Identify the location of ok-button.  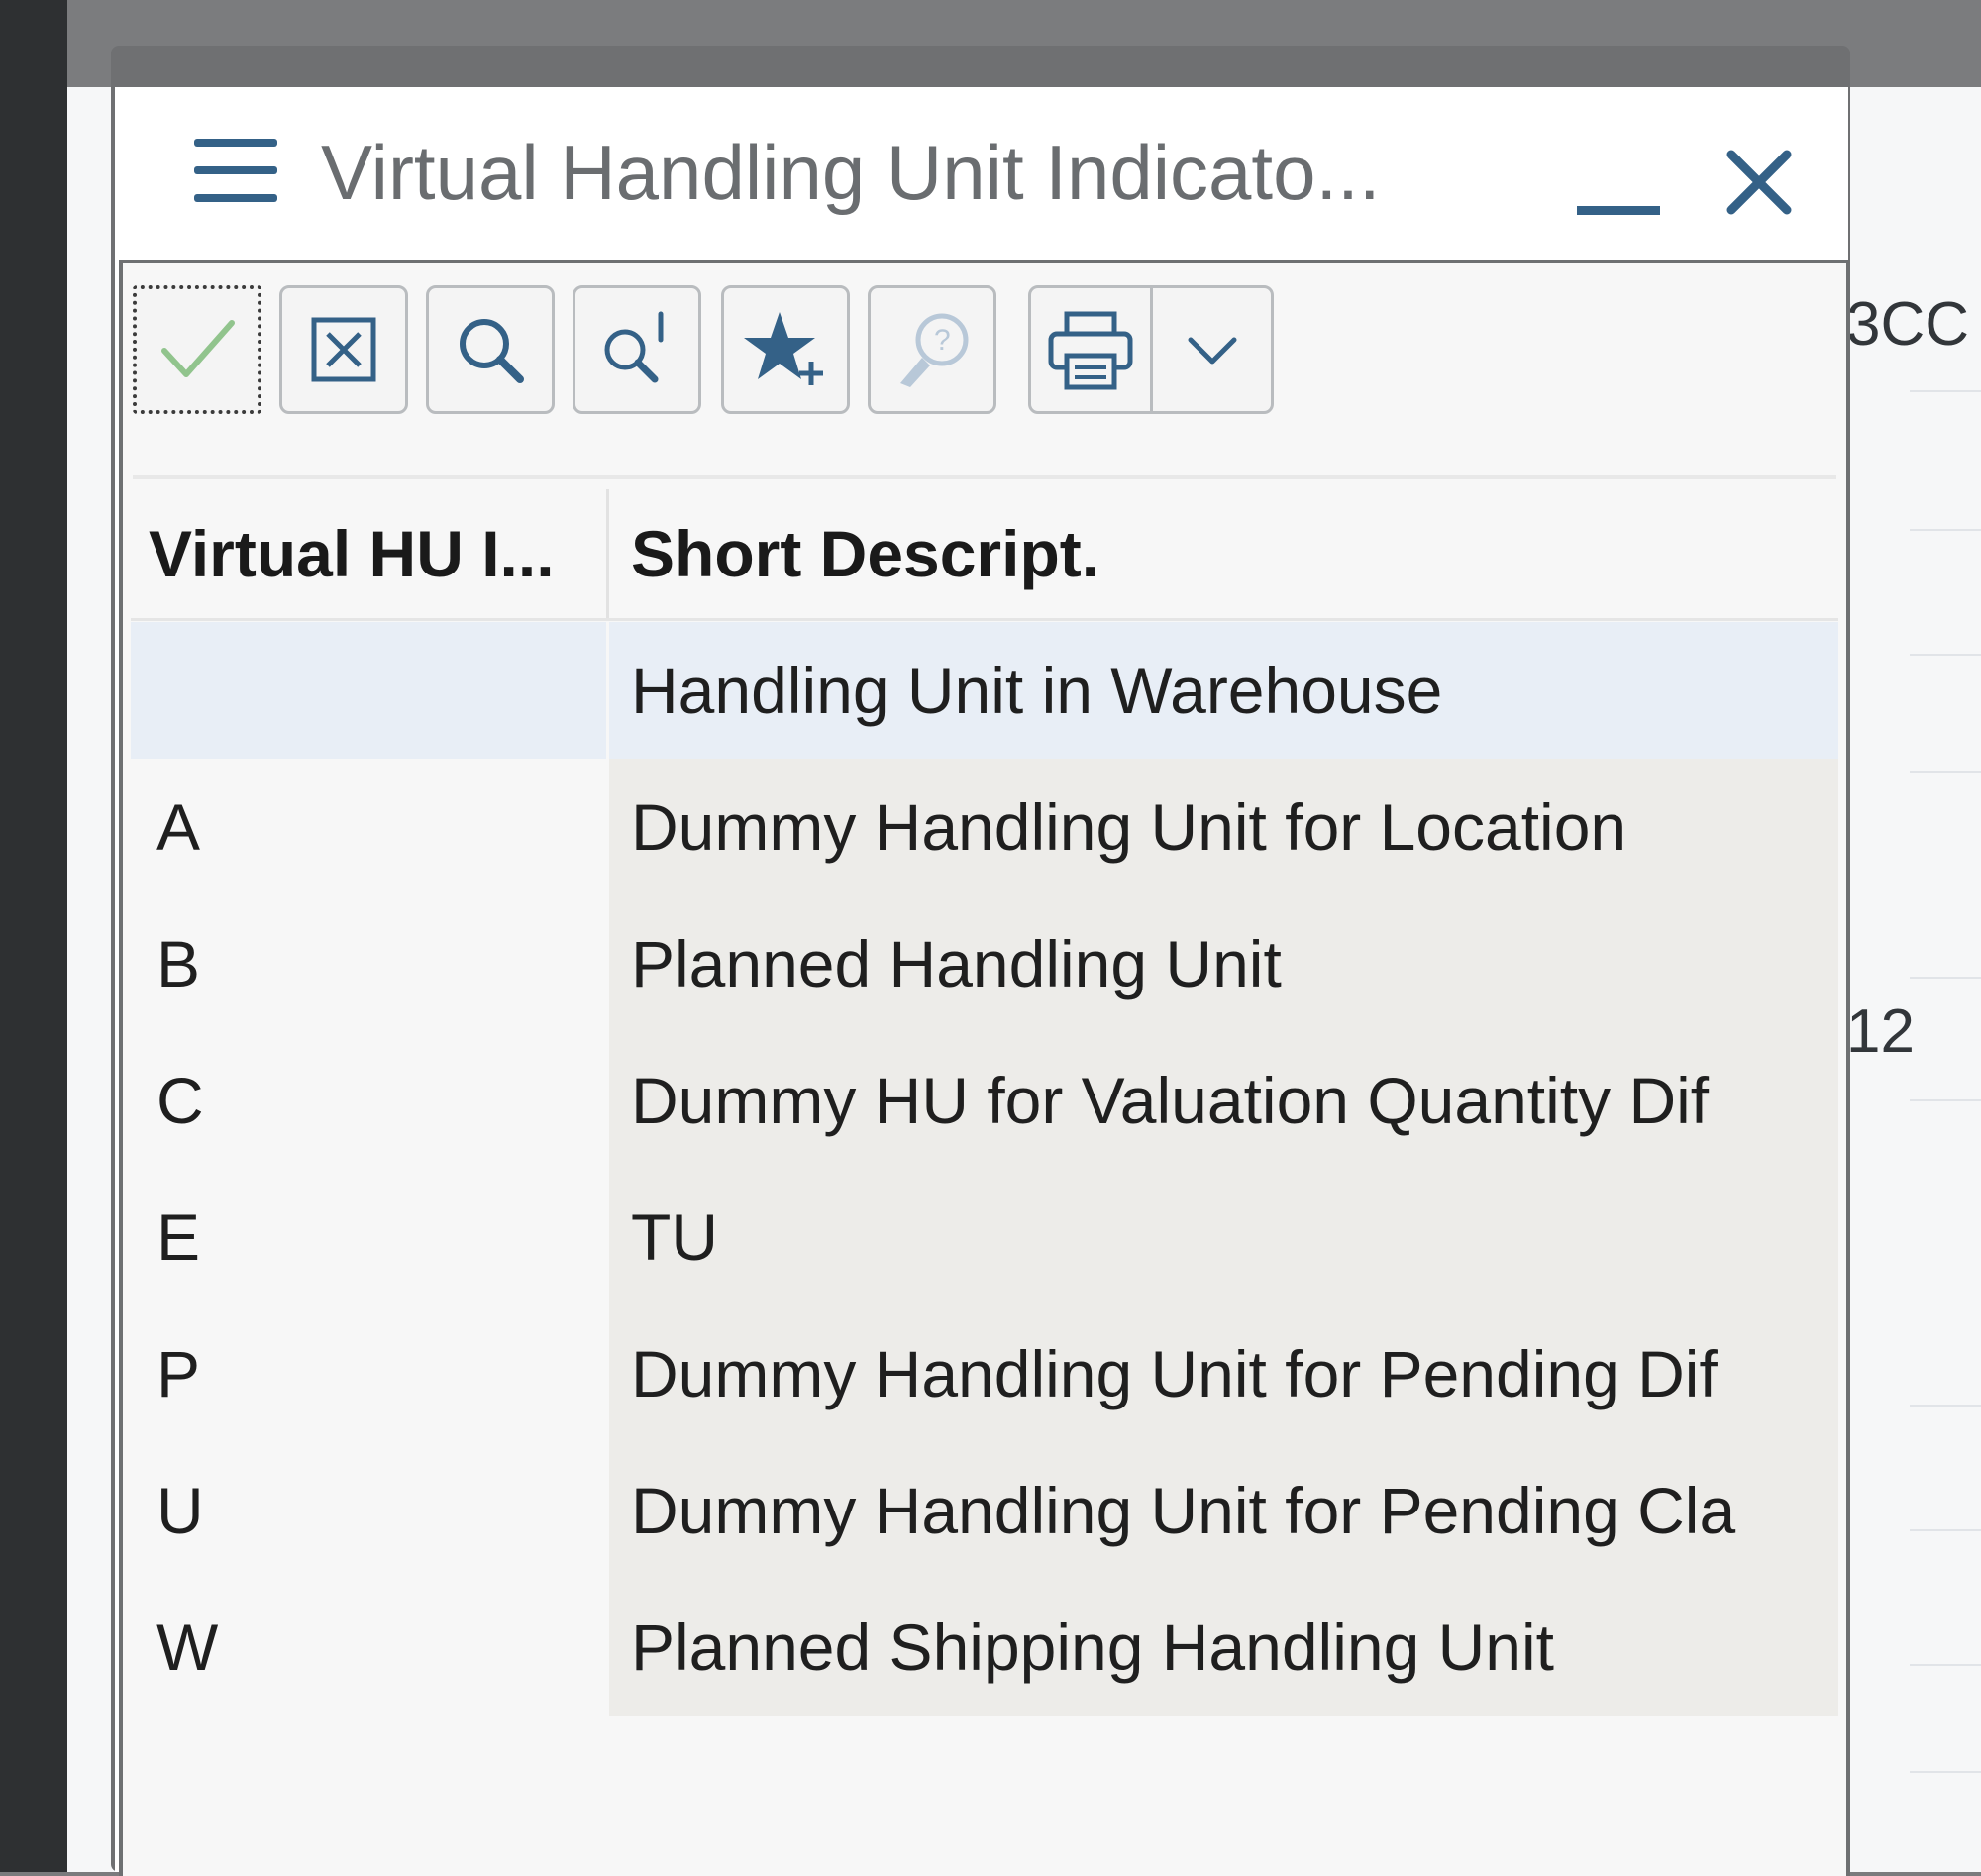
(197, 350).